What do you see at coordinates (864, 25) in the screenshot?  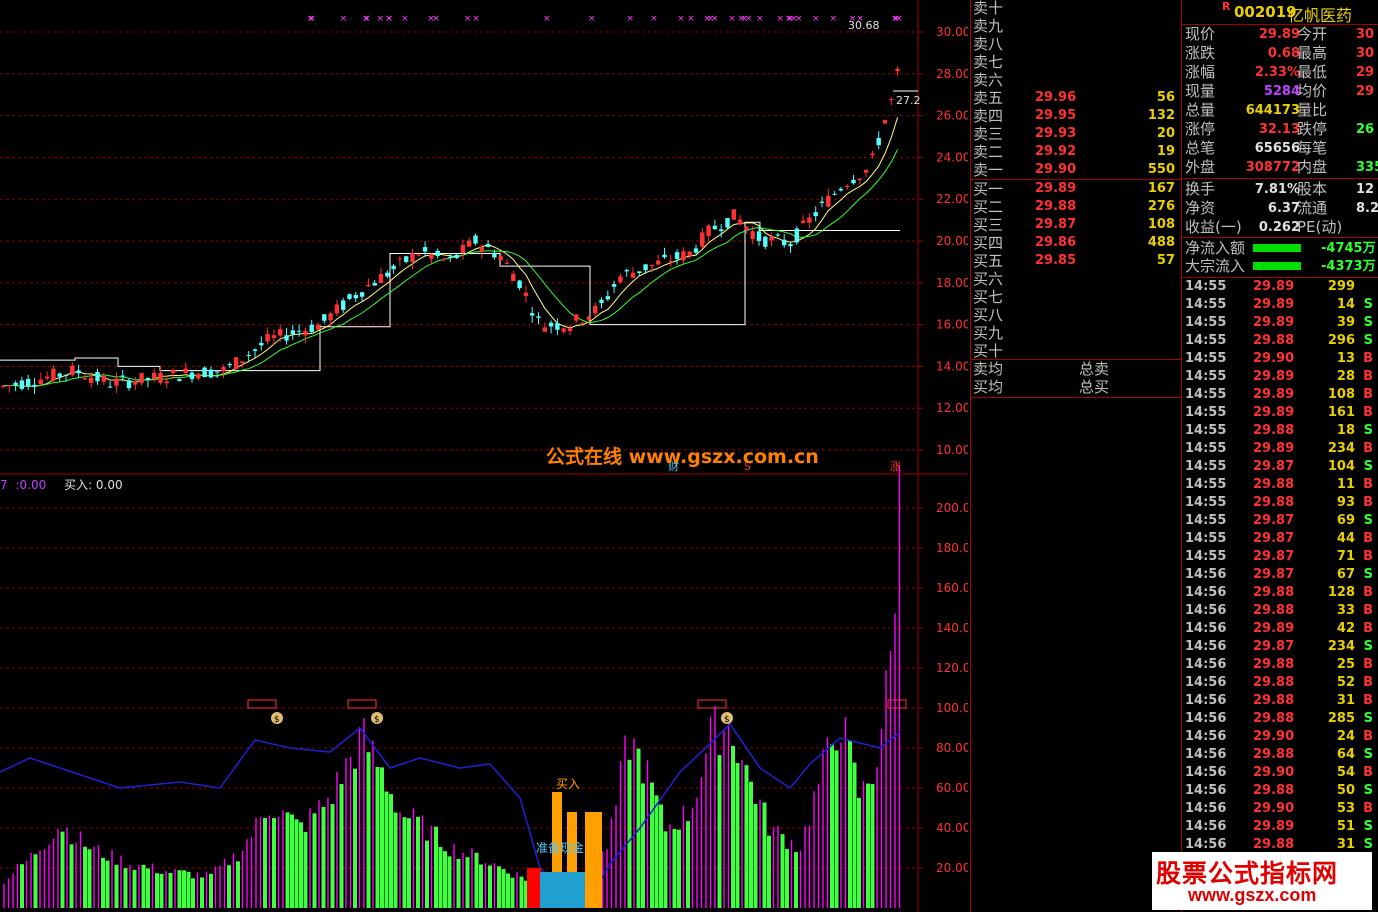 I see `high-price-label: 30.68` at bounding box center [864, 25].